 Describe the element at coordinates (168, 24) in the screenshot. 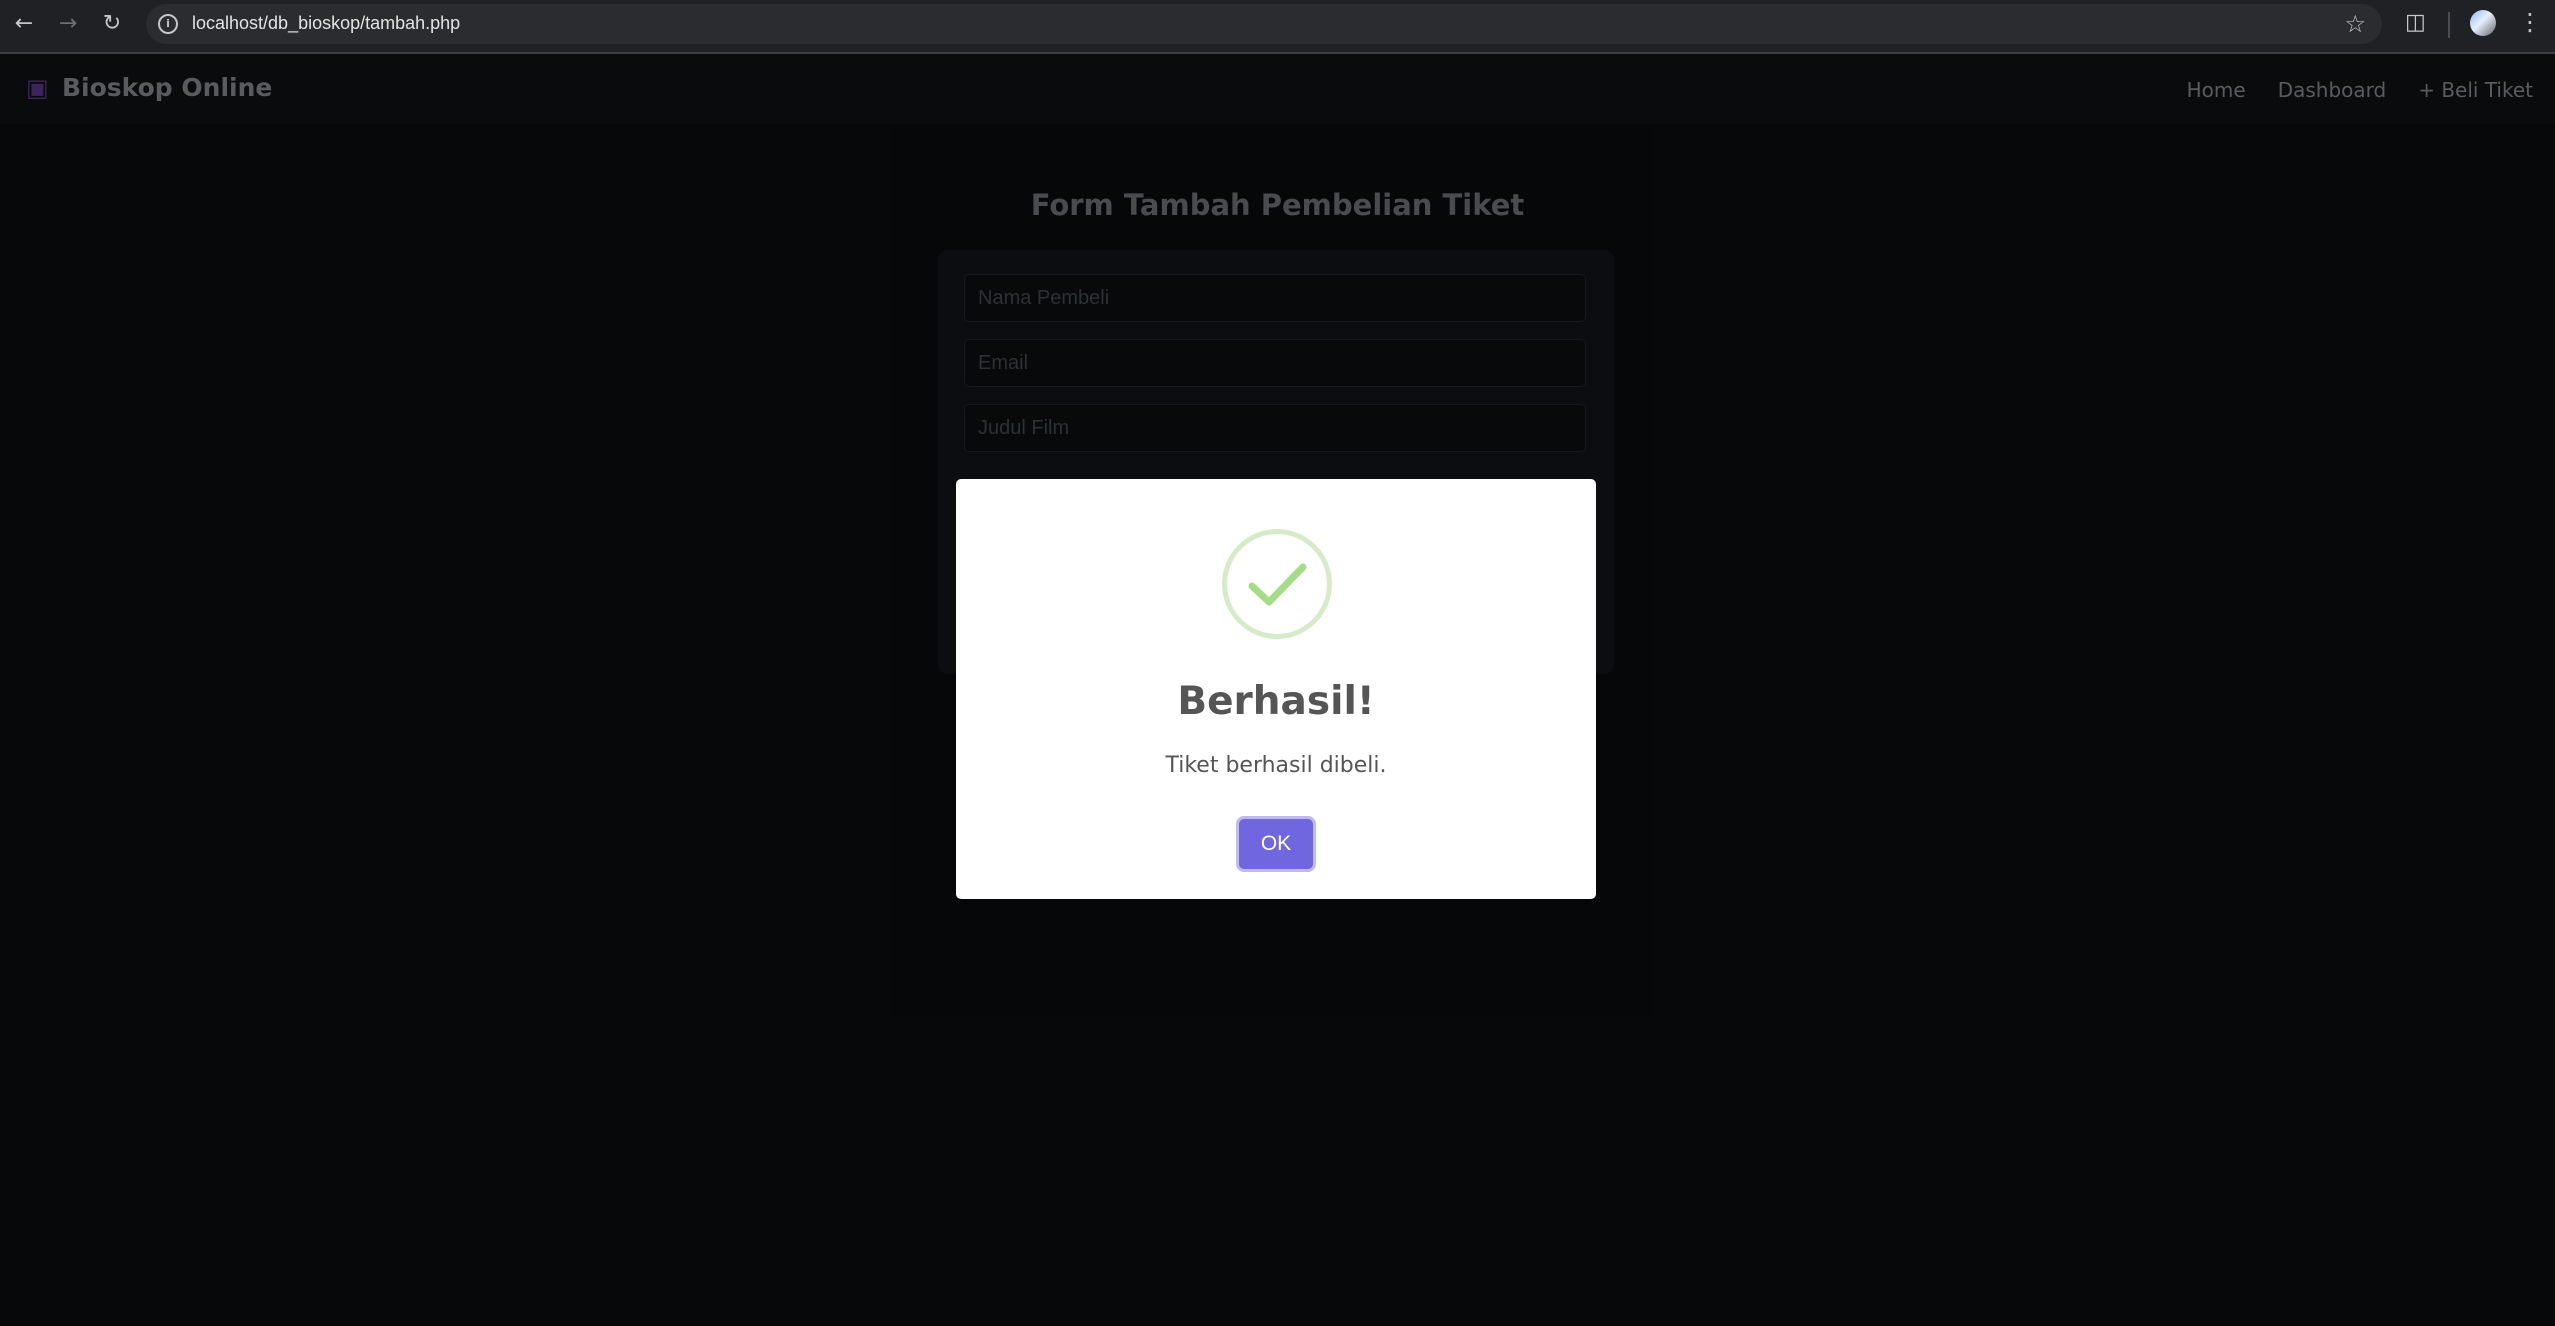

I see `site-info-icon: i` at that location.